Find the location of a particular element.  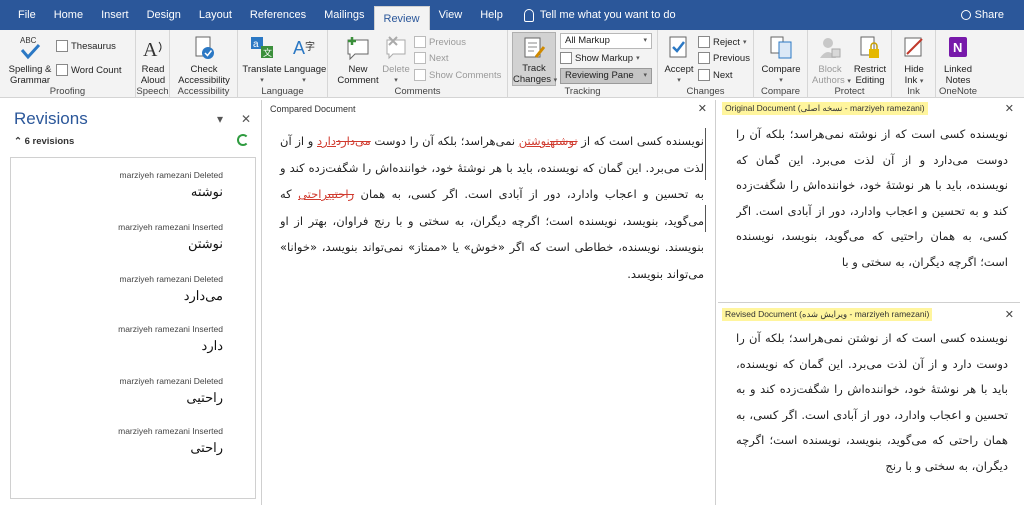

deleted-text: نوشته is located at coordinates (564, 141).